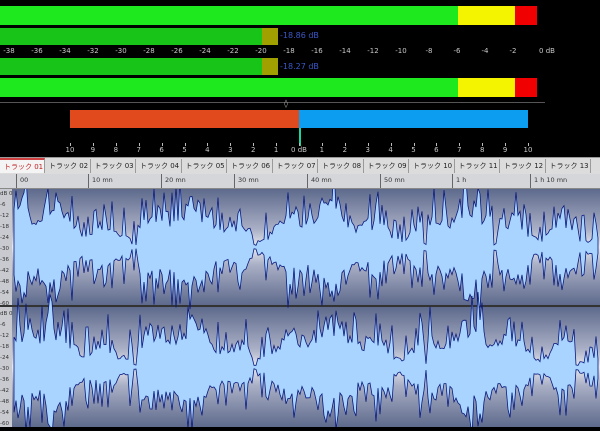 This screenshot has width=600, height=431. Describe the element at coordinates (159, 166) in the screenshot. I see `tab-track-04: トラック 04` at that location.